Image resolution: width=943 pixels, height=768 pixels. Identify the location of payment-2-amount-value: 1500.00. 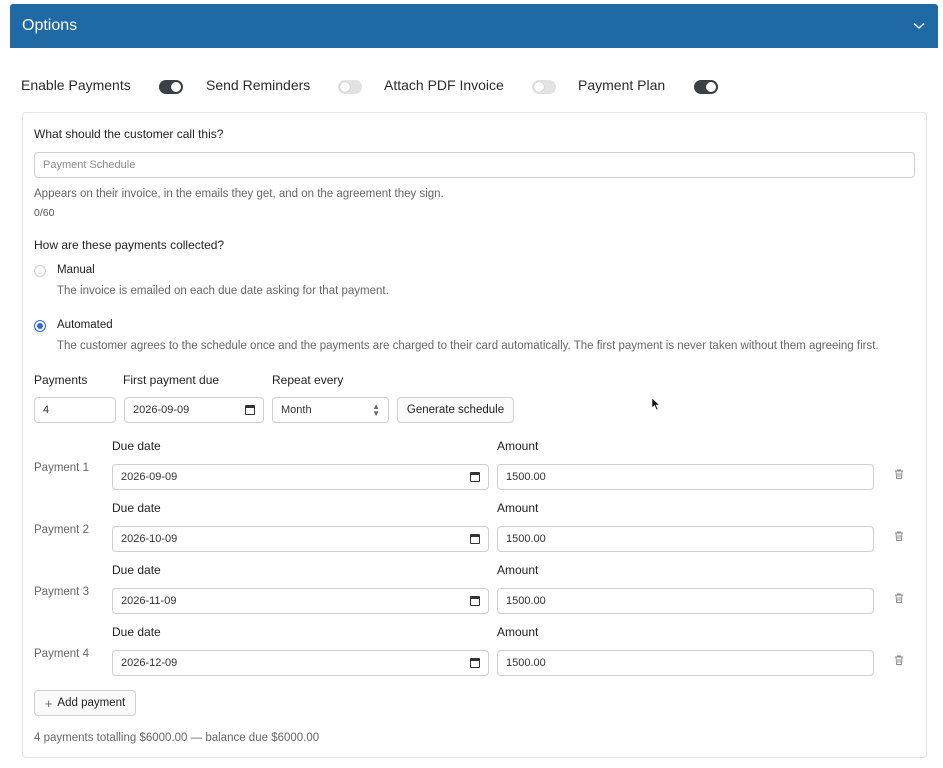
(526, 539).